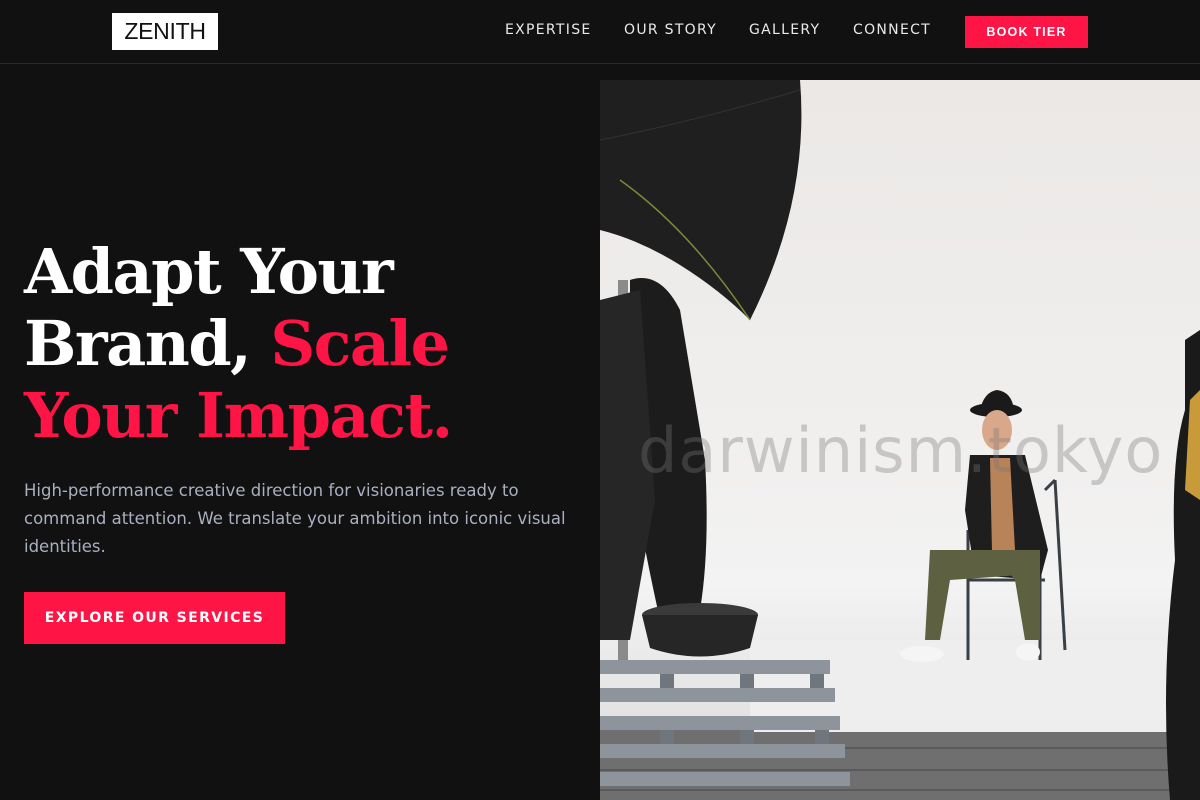 The image size is (1200, 800). What do you see at coordinates (784, 32) in the screenshot?
I see `nav-link-gallery: GALLERY` at bounding box center [784, 32].